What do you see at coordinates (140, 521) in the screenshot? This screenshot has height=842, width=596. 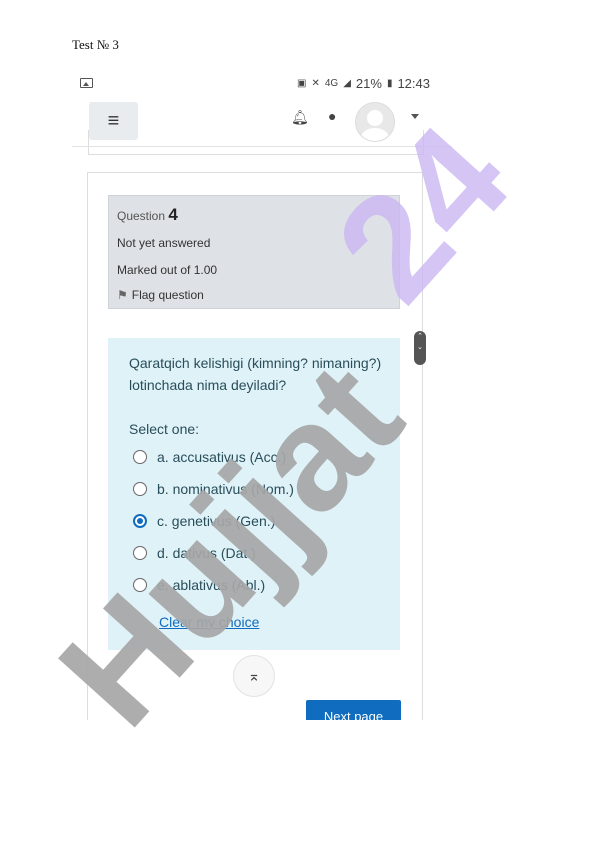 I see `radio-c` at bounding box center [140, 521].